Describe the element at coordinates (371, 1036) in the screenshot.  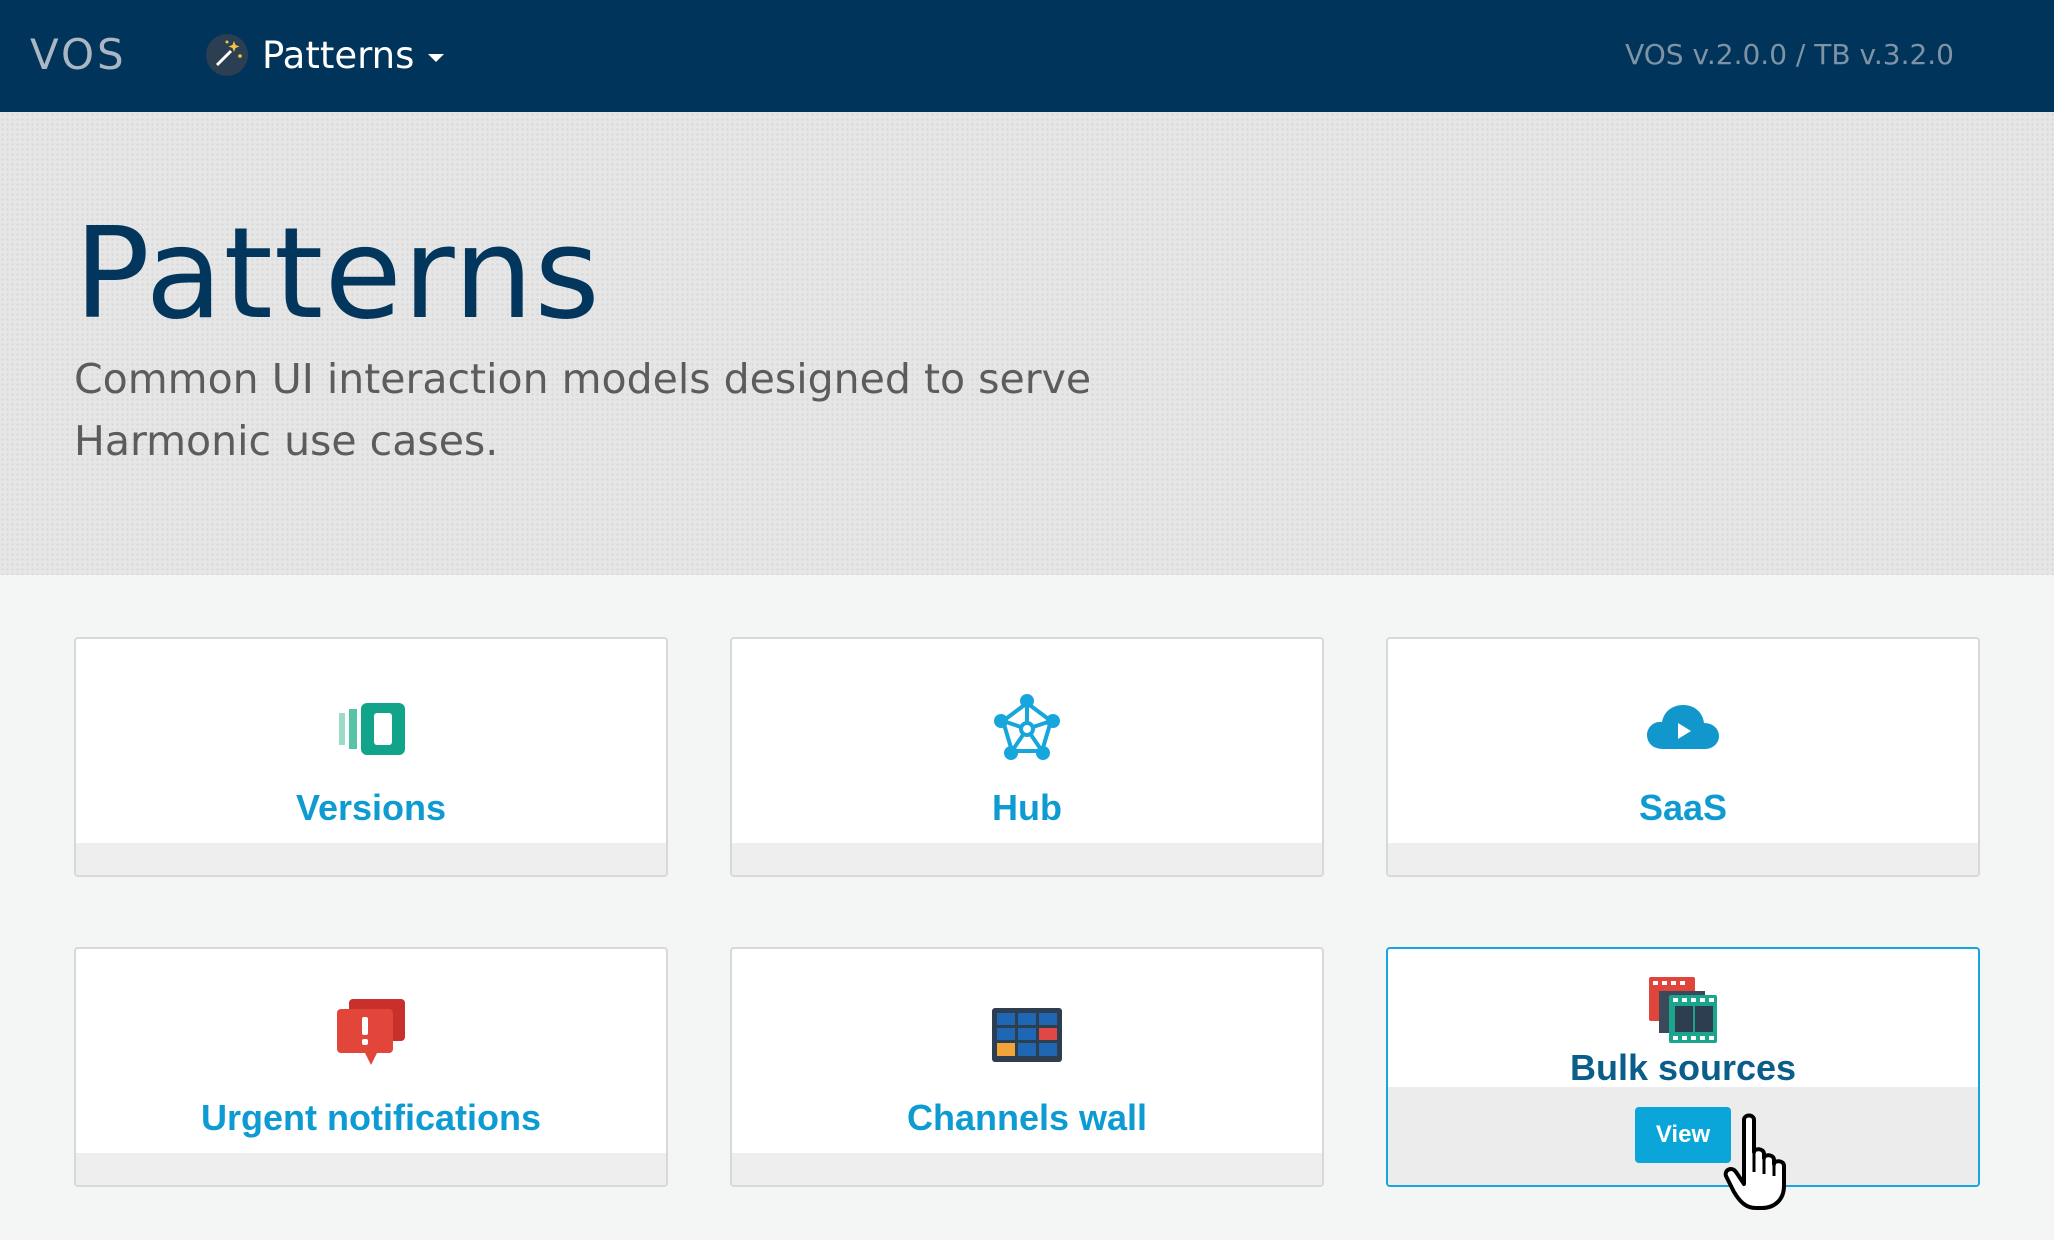
I see `urgent-notification-icon` at that location.